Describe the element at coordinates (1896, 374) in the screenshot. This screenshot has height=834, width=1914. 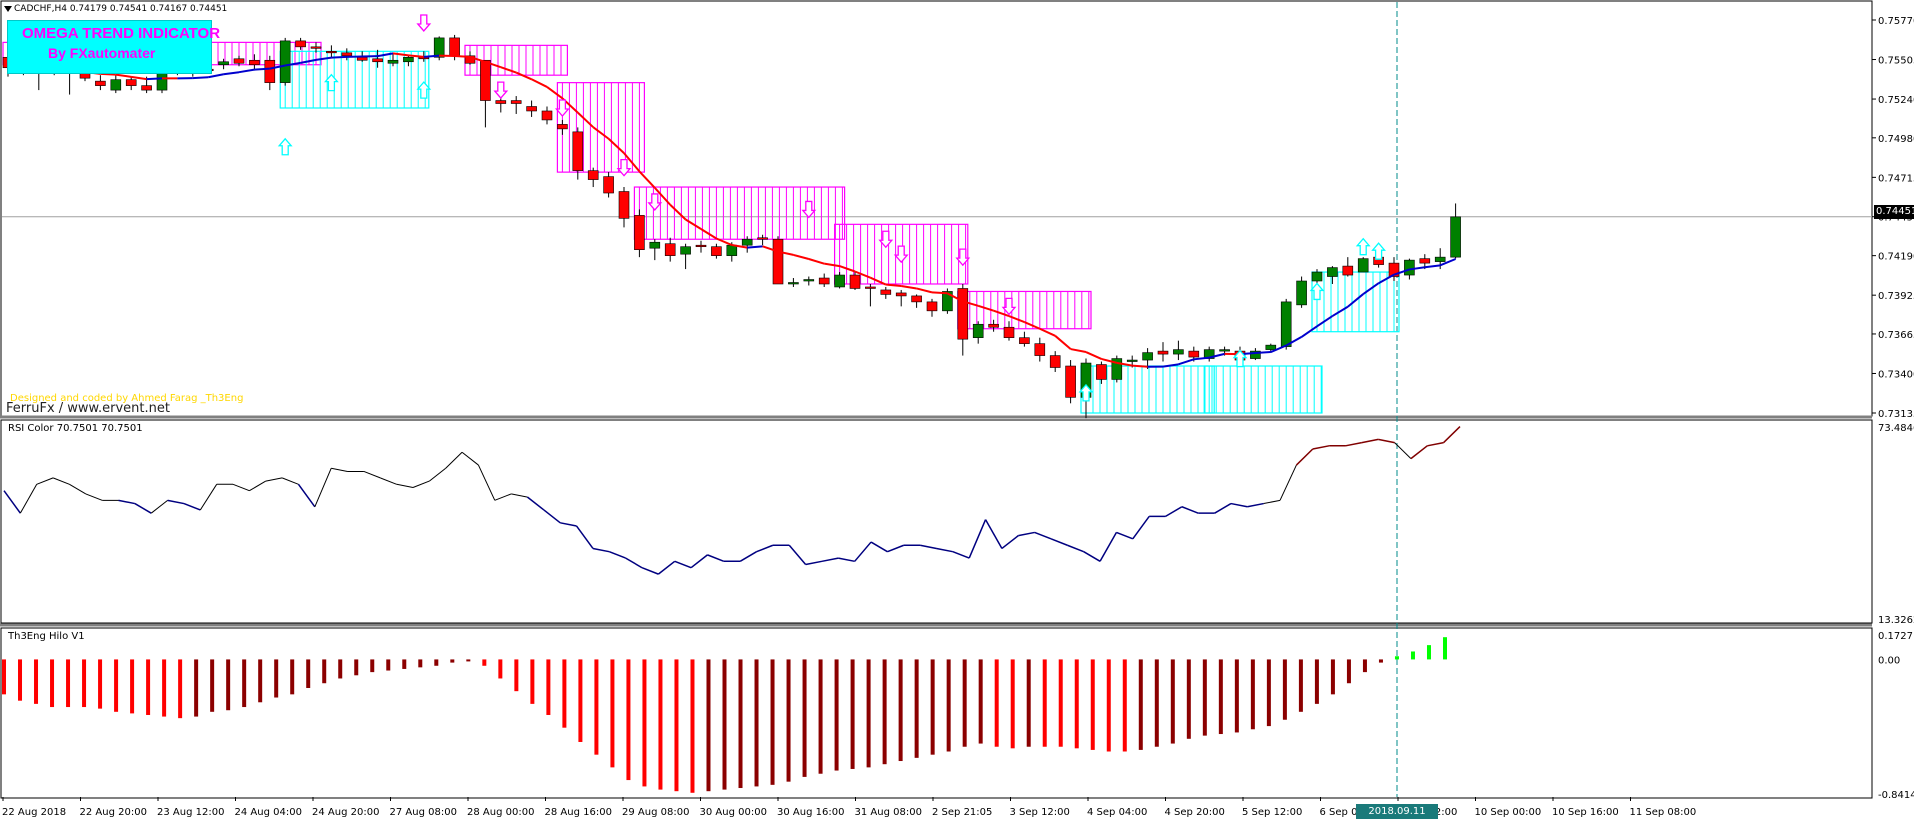
I see `price-tick-label: 0.73400` at that location.